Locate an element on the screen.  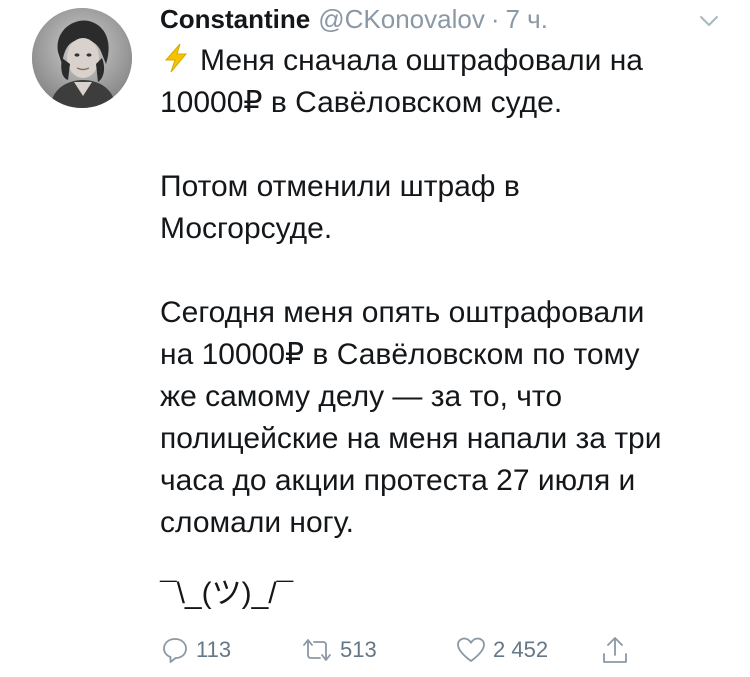
tweet-timestamp: 7 ч. is located at coordinates (527, 19).